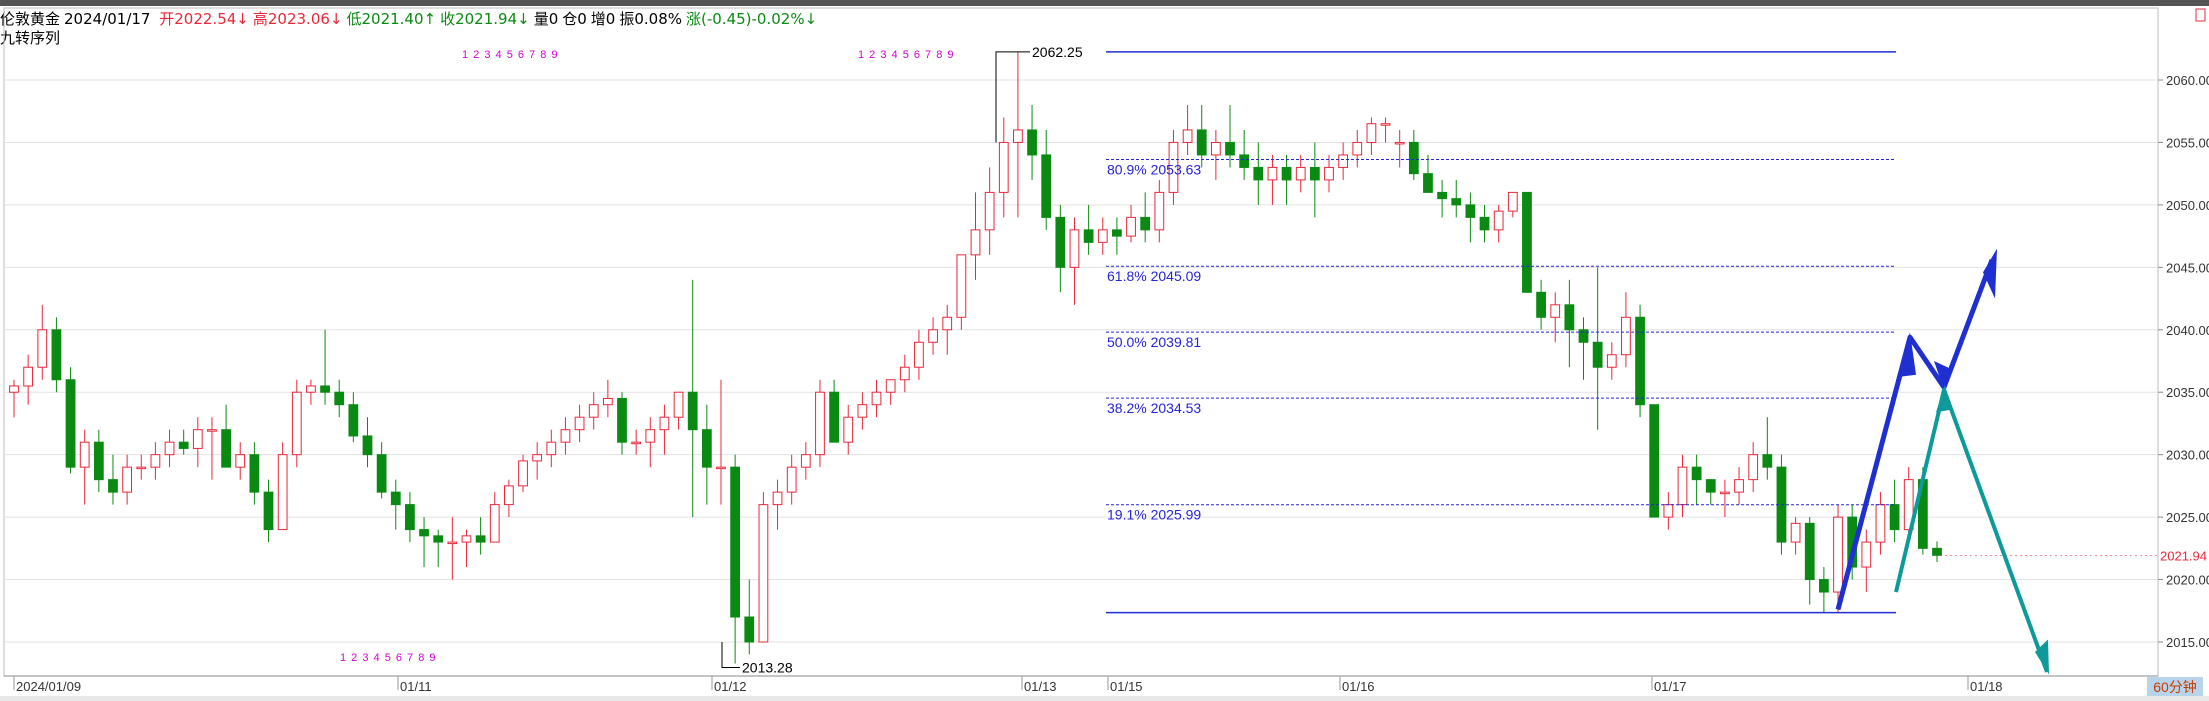  Describe the element at coordinates (2187, 330) in the screenshot. I see `y-tick-label: 2040.00` at that location.